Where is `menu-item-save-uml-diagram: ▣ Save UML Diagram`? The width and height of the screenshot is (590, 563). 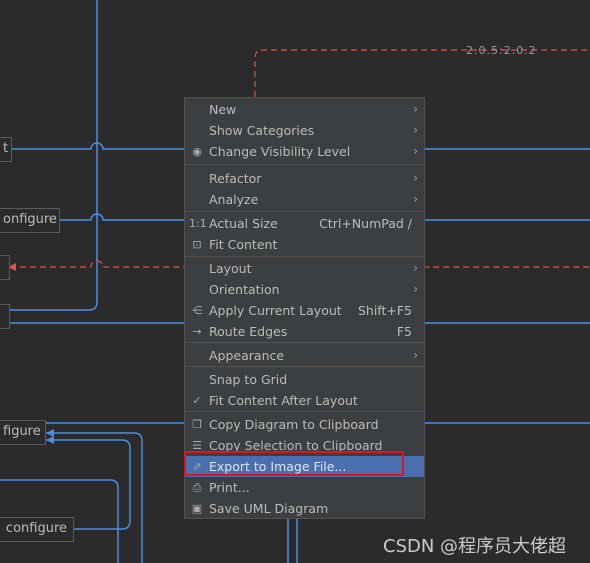 menu-item-save-uml-diagram: ▣ Save UML Diagram is located at coordinates (304, 508).